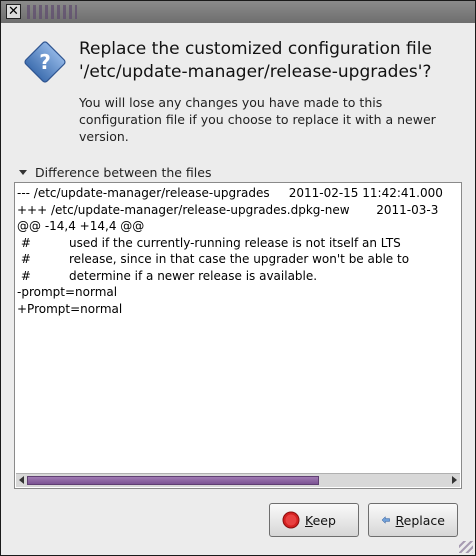 This screenshot has width=476, height=556. I want to click on diff-line: @@ -14,4 +14,4 @@, so click(81, 226).